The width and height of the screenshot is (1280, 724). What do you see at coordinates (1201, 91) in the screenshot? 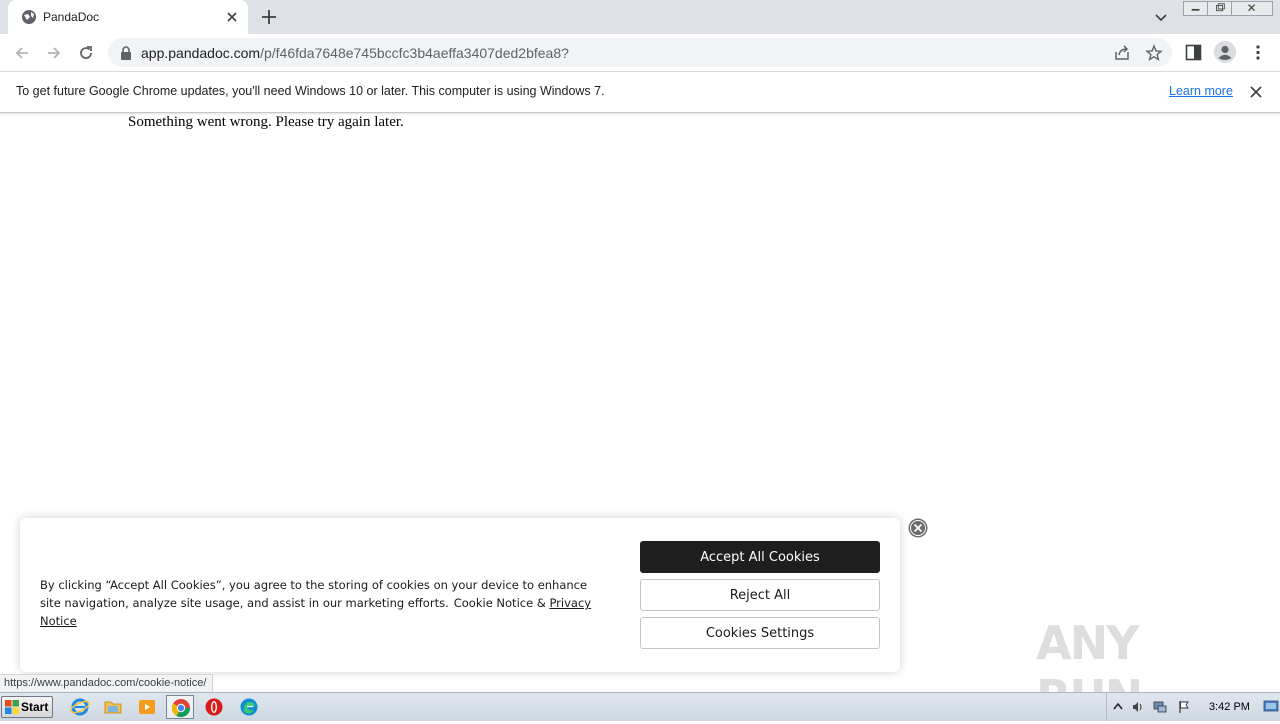
I see `learn-more-link: Learn more` at bounding box center [1201, 91].